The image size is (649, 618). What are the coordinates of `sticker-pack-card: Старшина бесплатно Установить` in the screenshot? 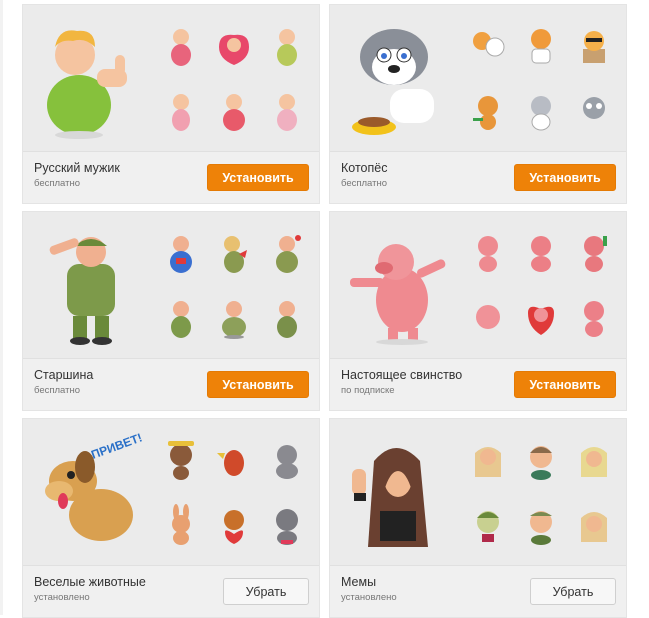 It's located at (171, 311).